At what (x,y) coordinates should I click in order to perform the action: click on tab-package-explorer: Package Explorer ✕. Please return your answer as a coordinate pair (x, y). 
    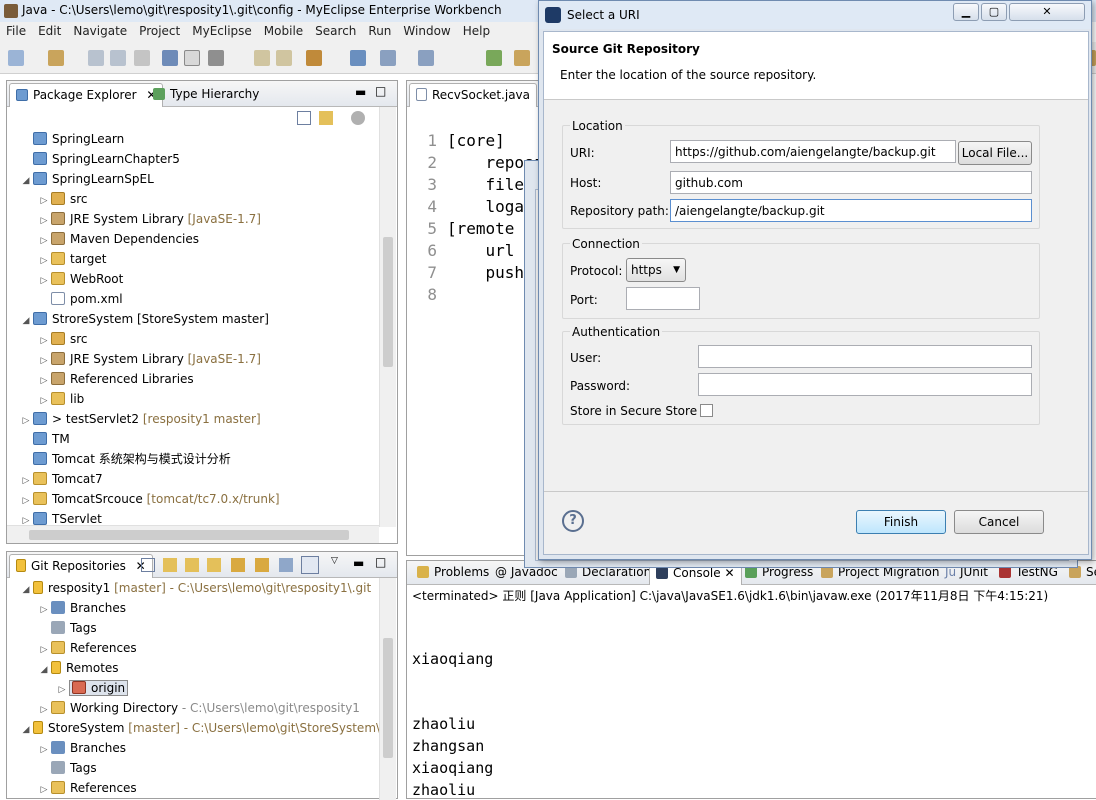
    Looking at the image, I should click on (86, 95).